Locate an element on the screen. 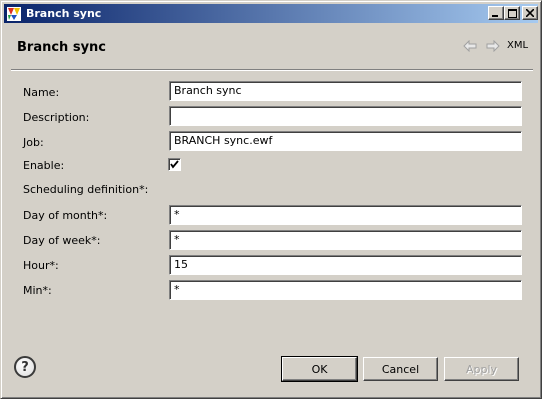  description-label: Description: is located at coordinates (56, 117).